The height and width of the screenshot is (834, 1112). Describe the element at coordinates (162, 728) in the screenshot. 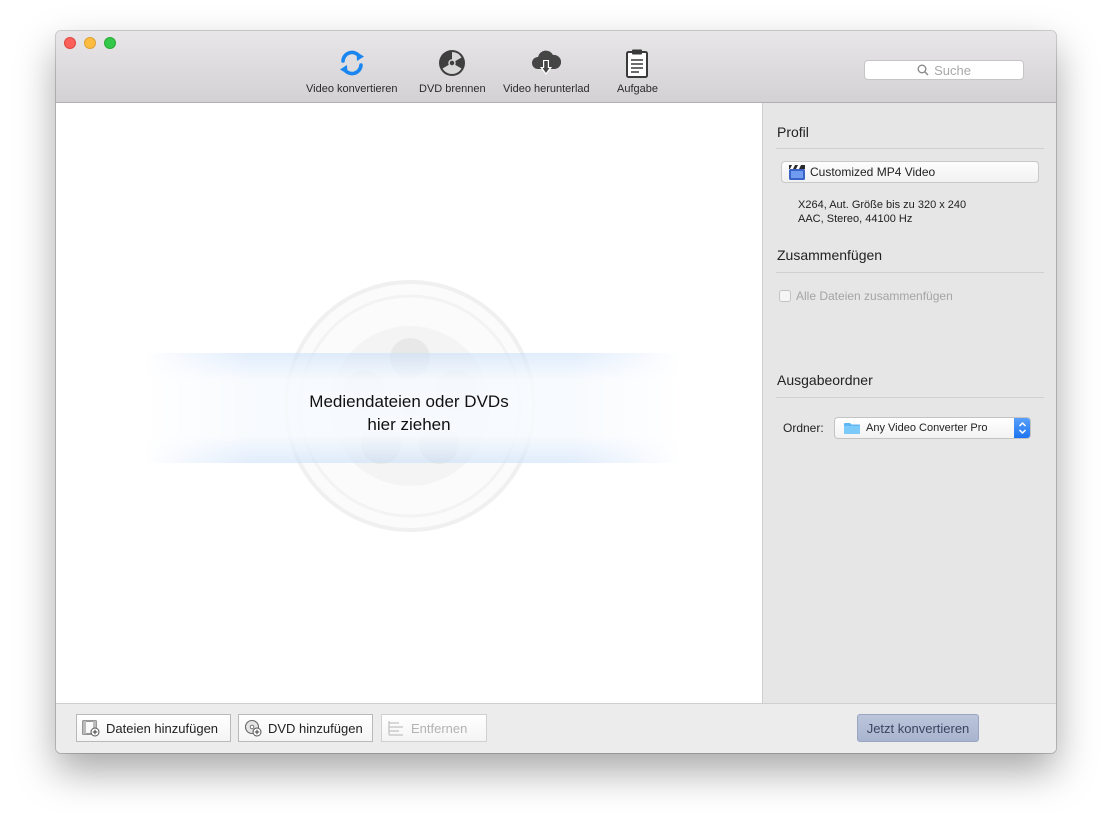

I see `add-files-label: Dateien hinzufügen` at that location.